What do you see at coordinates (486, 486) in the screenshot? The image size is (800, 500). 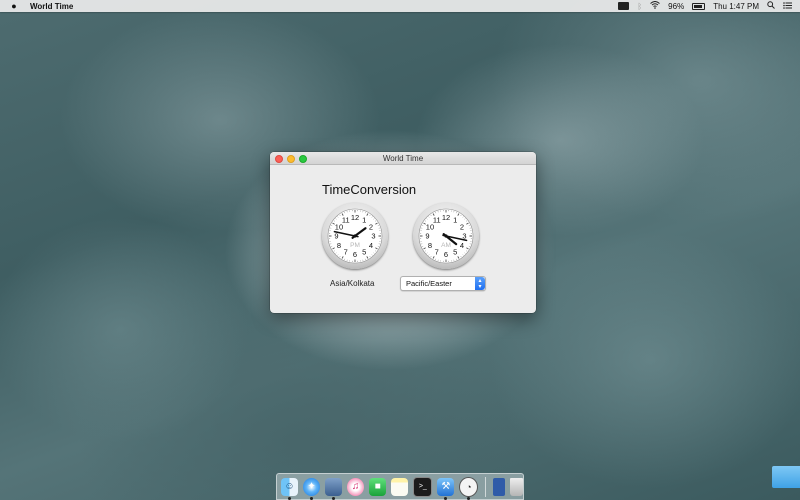 I see `dock-separator` at bounding box center [486, 486].